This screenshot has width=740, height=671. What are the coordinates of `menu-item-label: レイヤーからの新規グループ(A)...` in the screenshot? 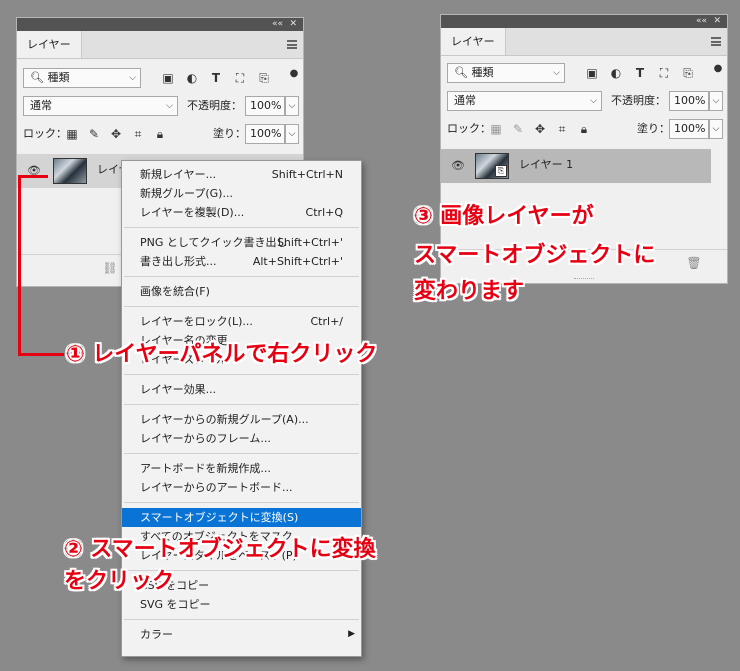 It's located at (224, 419).